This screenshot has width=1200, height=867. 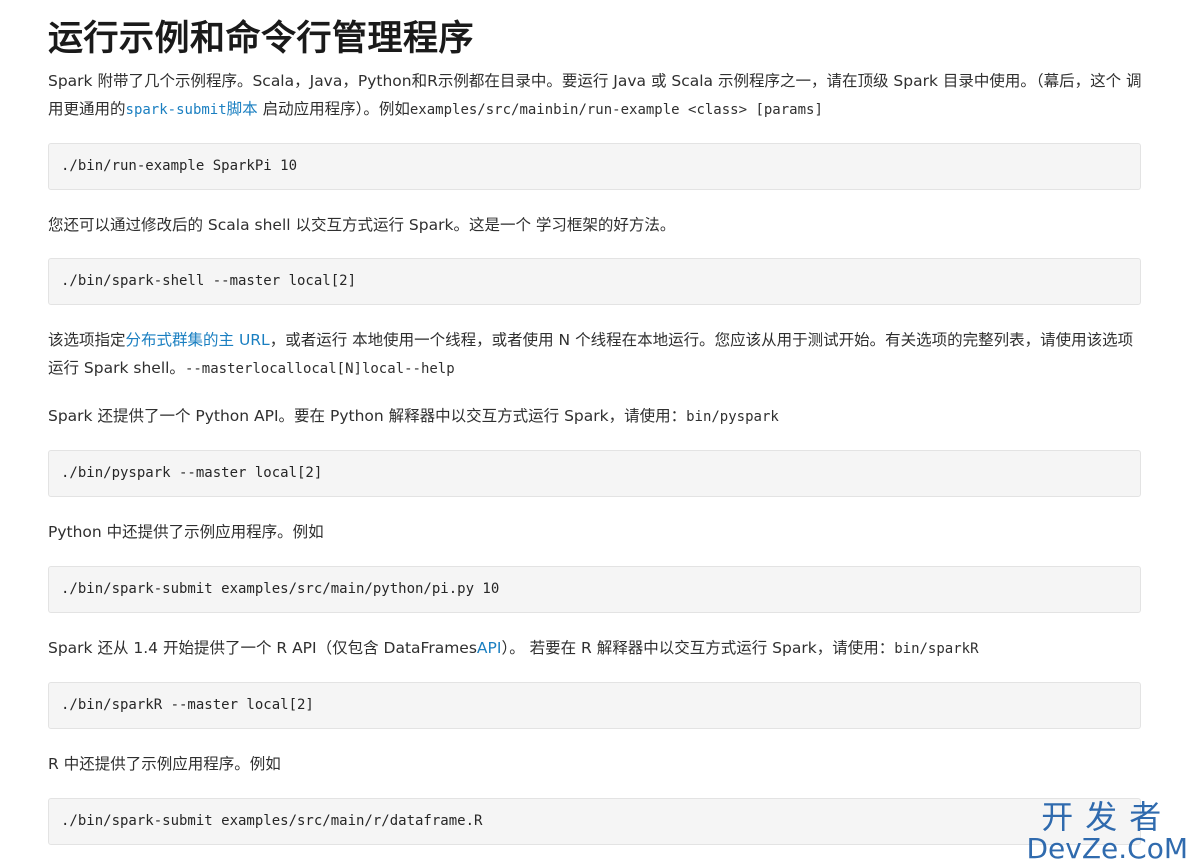 What do you see at coordinates (198, 340) in the screenshot?
I see `master-url-link: 分布式群集的主 URL` at bounding box center [198, 340].